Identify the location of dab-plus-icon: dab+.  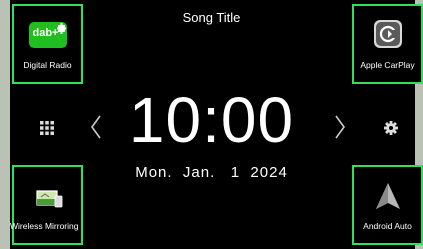
(47, 37).